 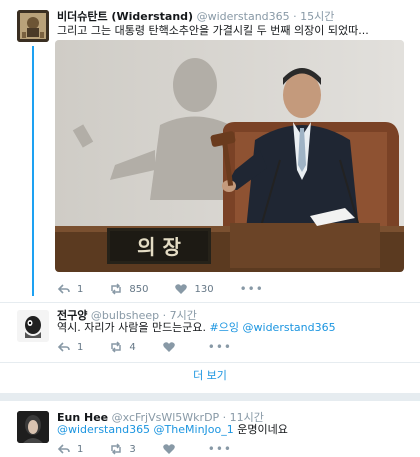 I want to click on like-count: 130, so click(x=204, y=289).